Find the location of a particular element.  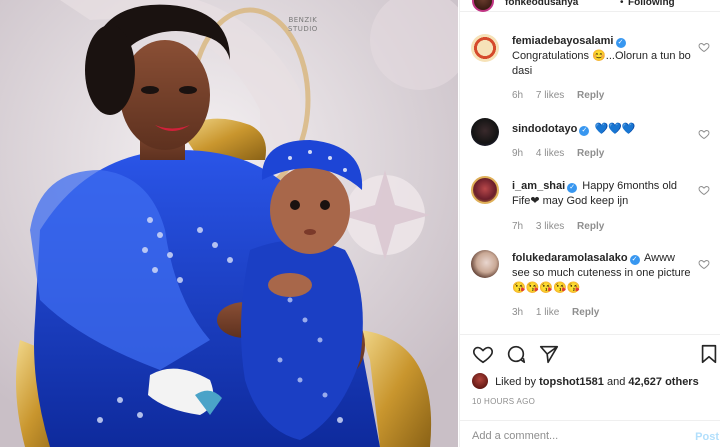

comment-meta: 3h 1 like Reply is located at coordinates (560, 312).